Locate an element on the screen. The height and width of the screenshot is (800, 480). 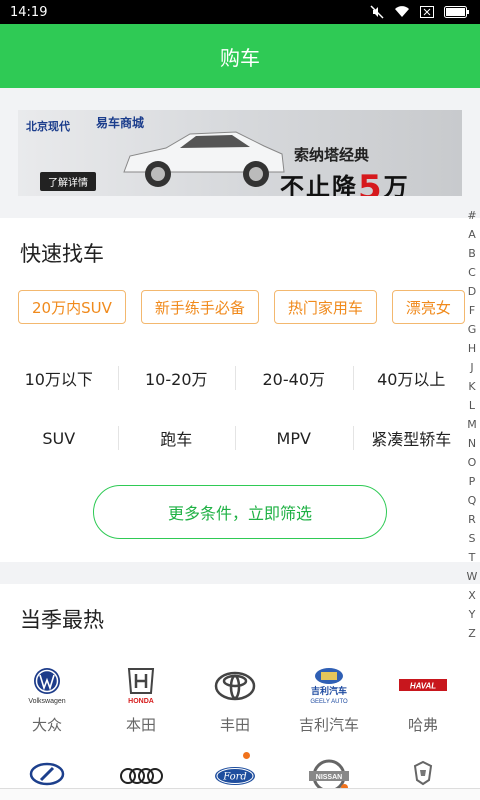
banner-unit: 万 is located at coordinates (396, 184).